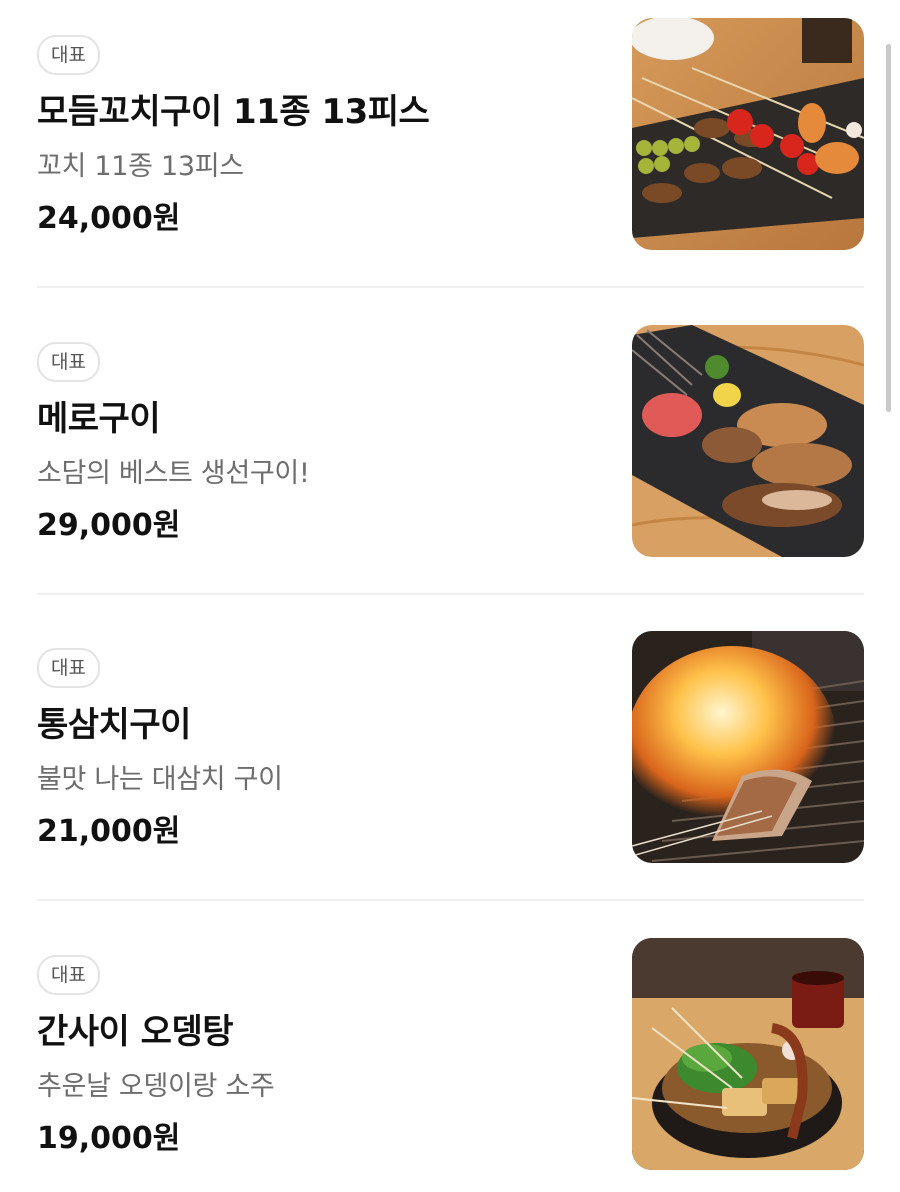  Describe the element at coordinates (109, 525) in the screenshot. I see `menu-item-price: 29,000원` at that location.